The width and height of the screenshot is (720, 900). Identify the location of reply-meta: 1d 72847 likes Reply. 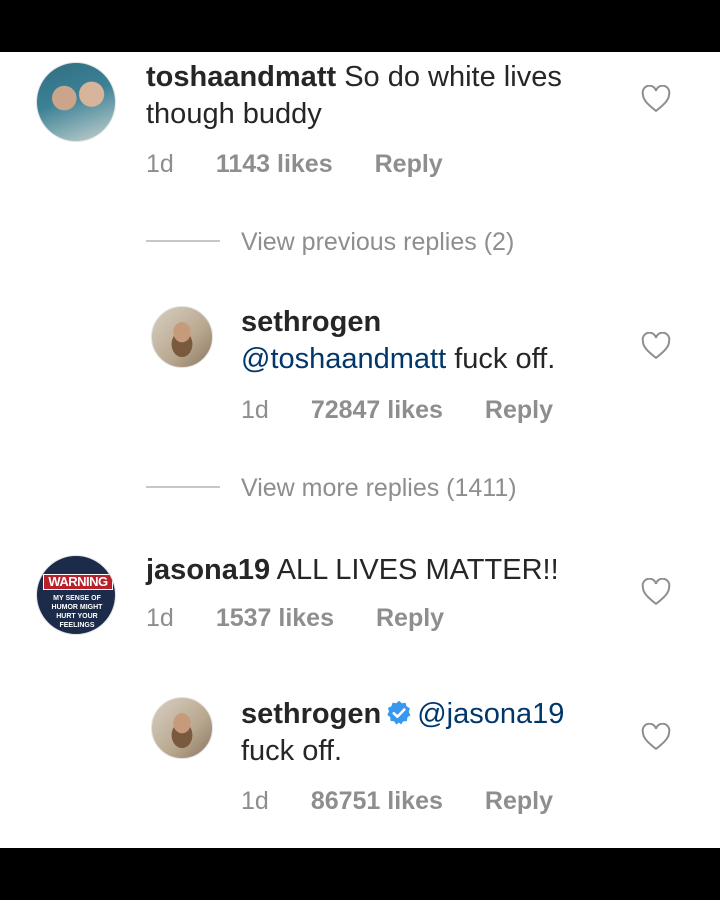
(397, 410).